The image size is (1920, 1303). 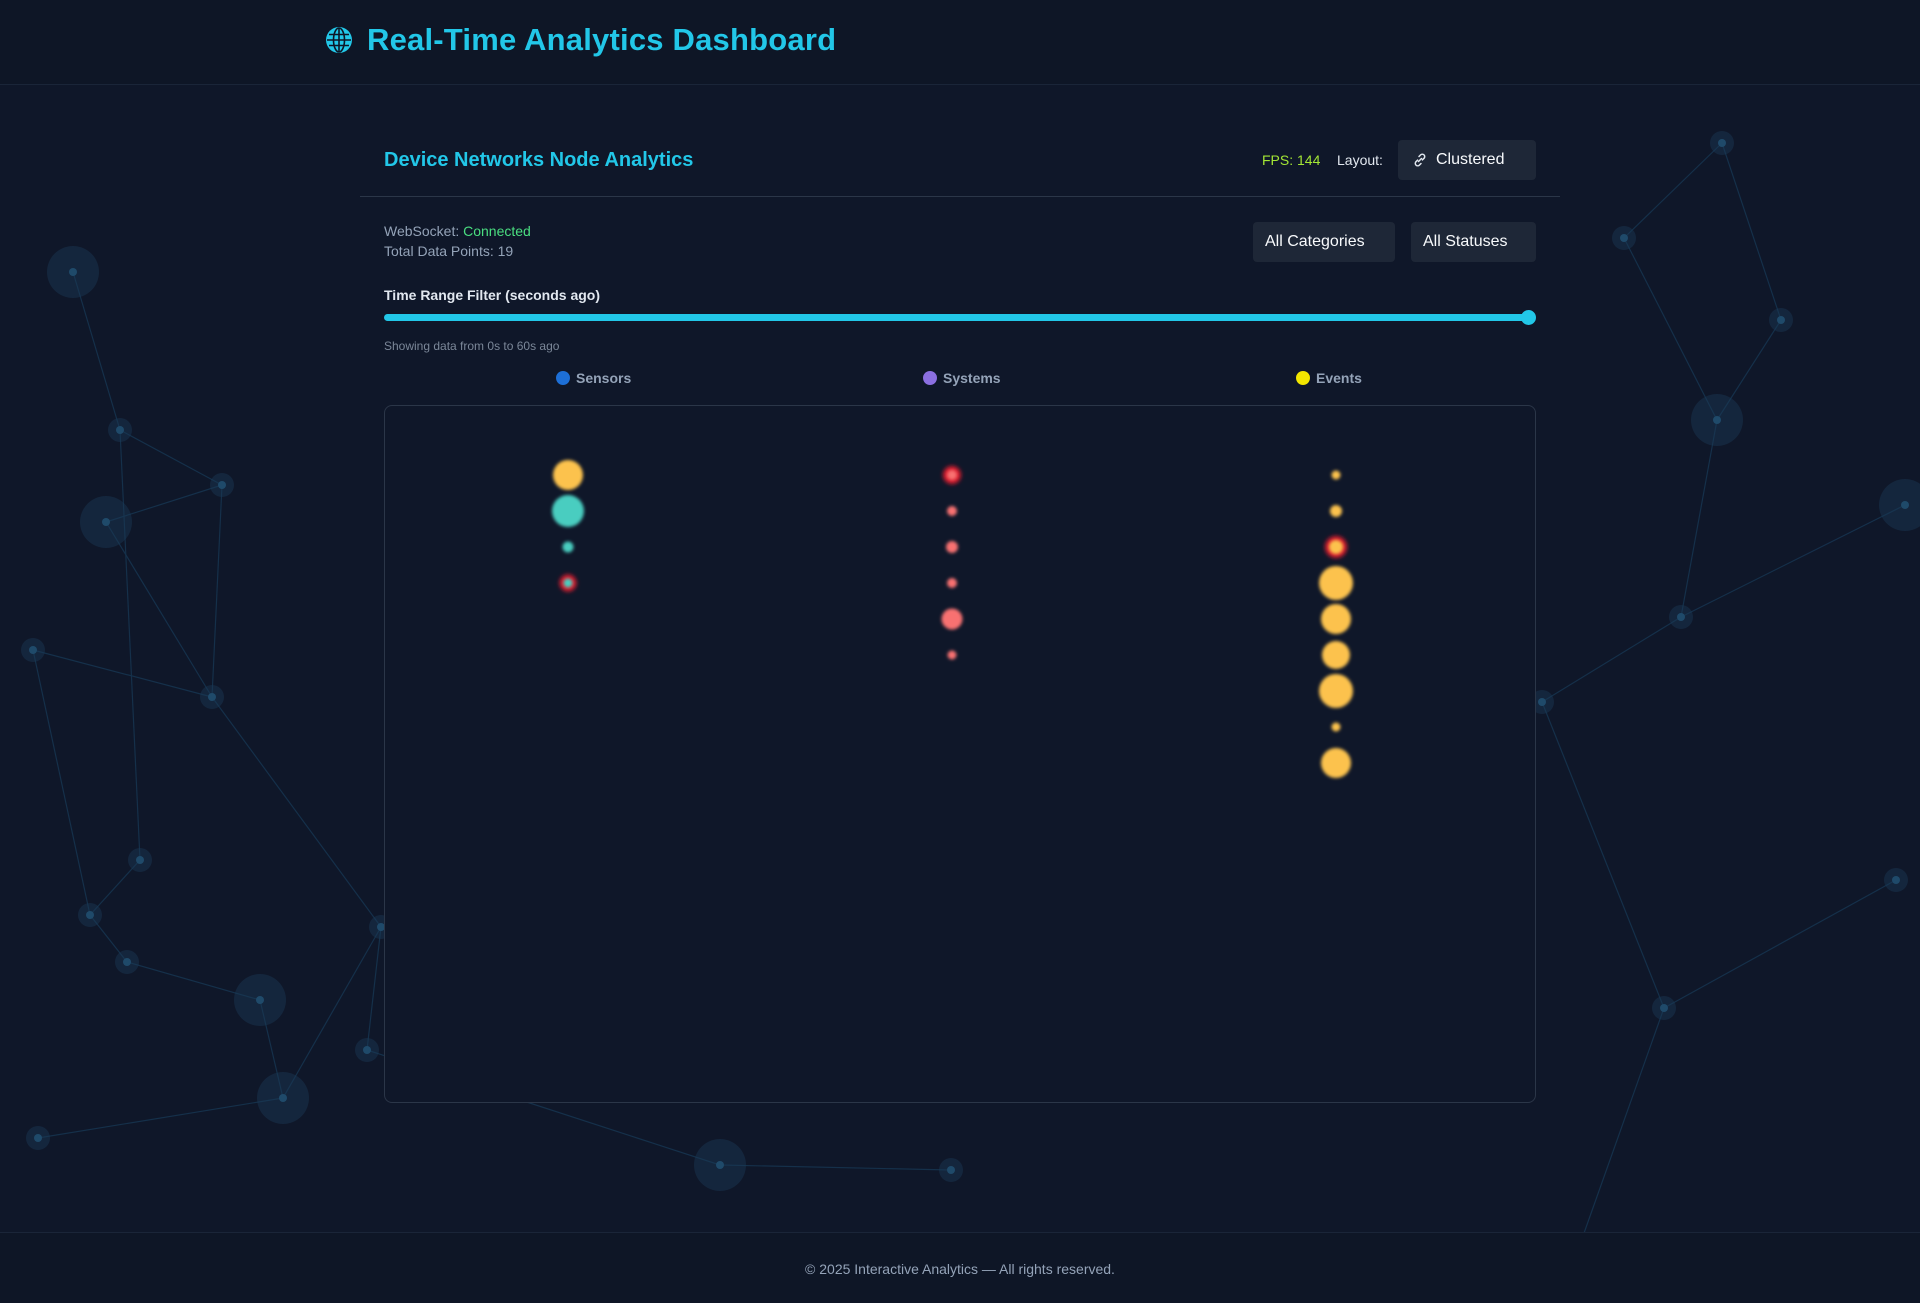 What do you see at coordinates (1324, 242) in the screenshot?
I see `category-select: All Categories` at bounding box center [1324, 242].